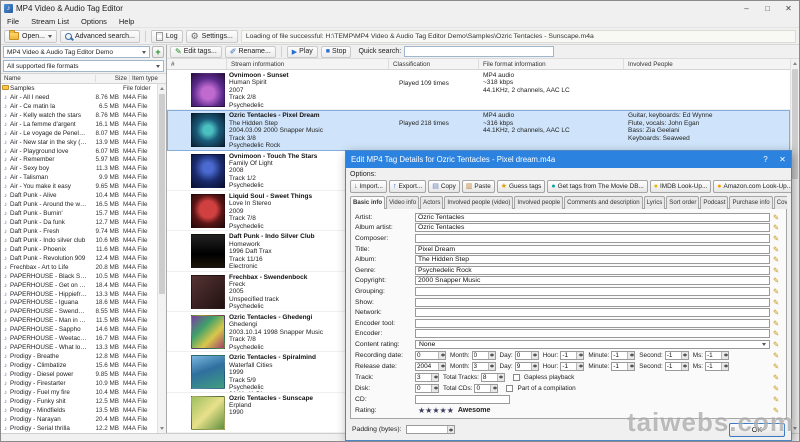  What do you see at coordinates (79, 151) in the screenshot?
I see `file-row: Air - Playground love 6.07 MB M4A File` at bounding box center [79, 151].